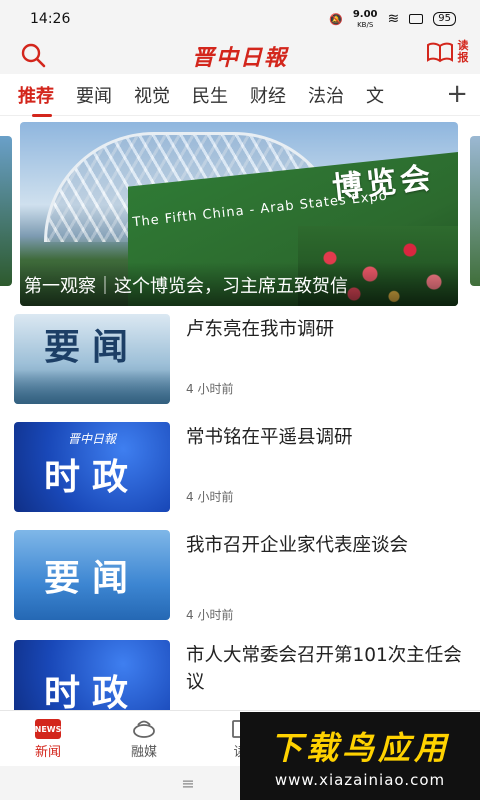 This screenshot has width=480, height=800. What do you see at coordinates (336, 19) in the screenshot?
I see `mute-icon: 🔕` at bounding box center [336, 19].